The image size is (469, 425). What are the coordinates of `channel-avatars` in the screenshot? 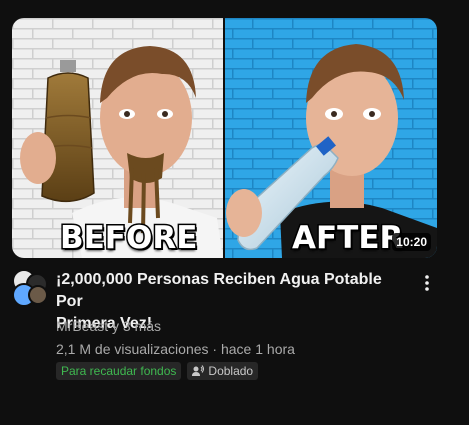 It's located at (30, 288).